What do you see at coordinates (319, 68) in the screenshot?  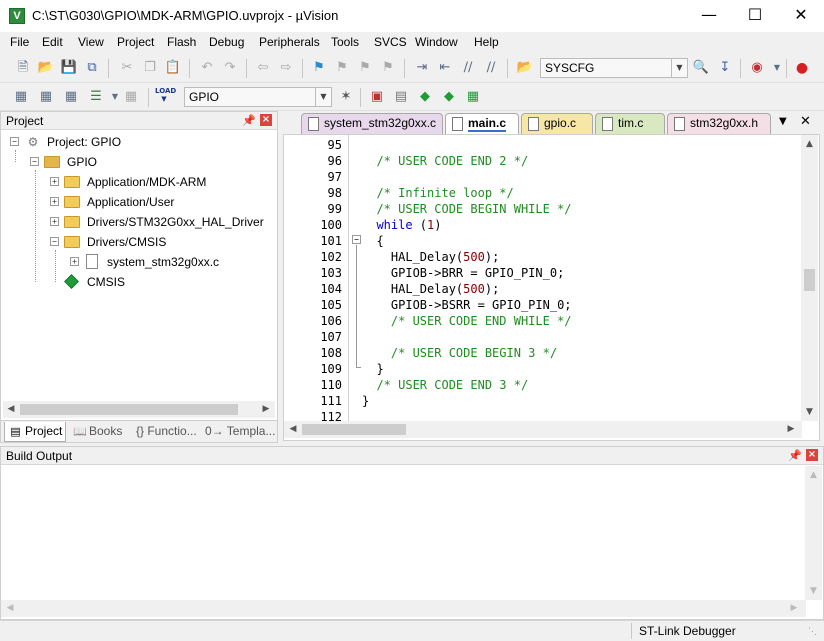 I see `bookmark-icon: ⚑` at bounding box center [319, 68].